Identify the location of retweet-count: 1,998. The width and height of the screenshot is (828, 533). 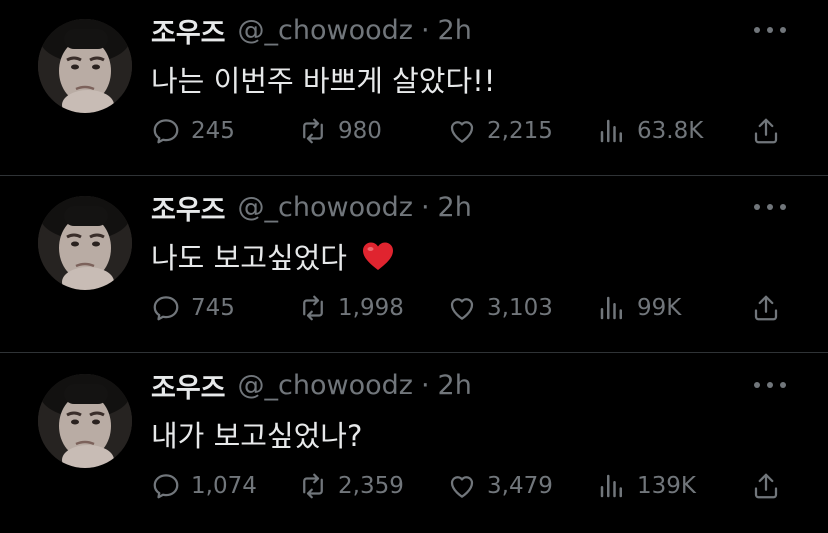
(371, 308).